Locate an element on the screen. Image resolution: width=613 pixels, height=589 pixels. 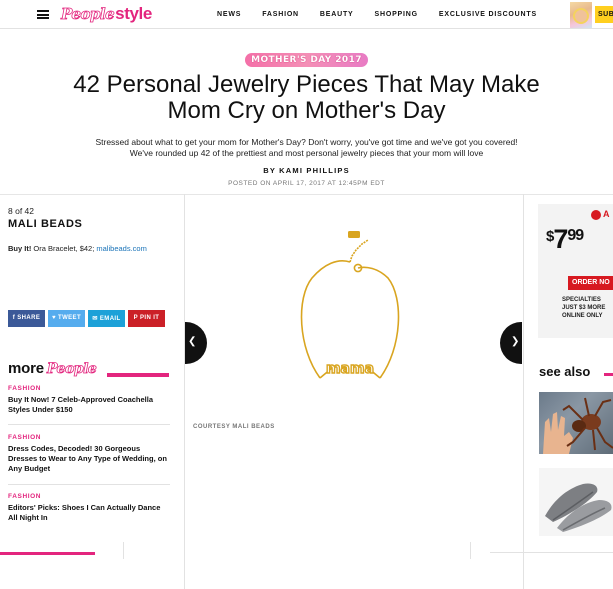
prev-slide-button: ❮ is located at coordinates (196, 343).